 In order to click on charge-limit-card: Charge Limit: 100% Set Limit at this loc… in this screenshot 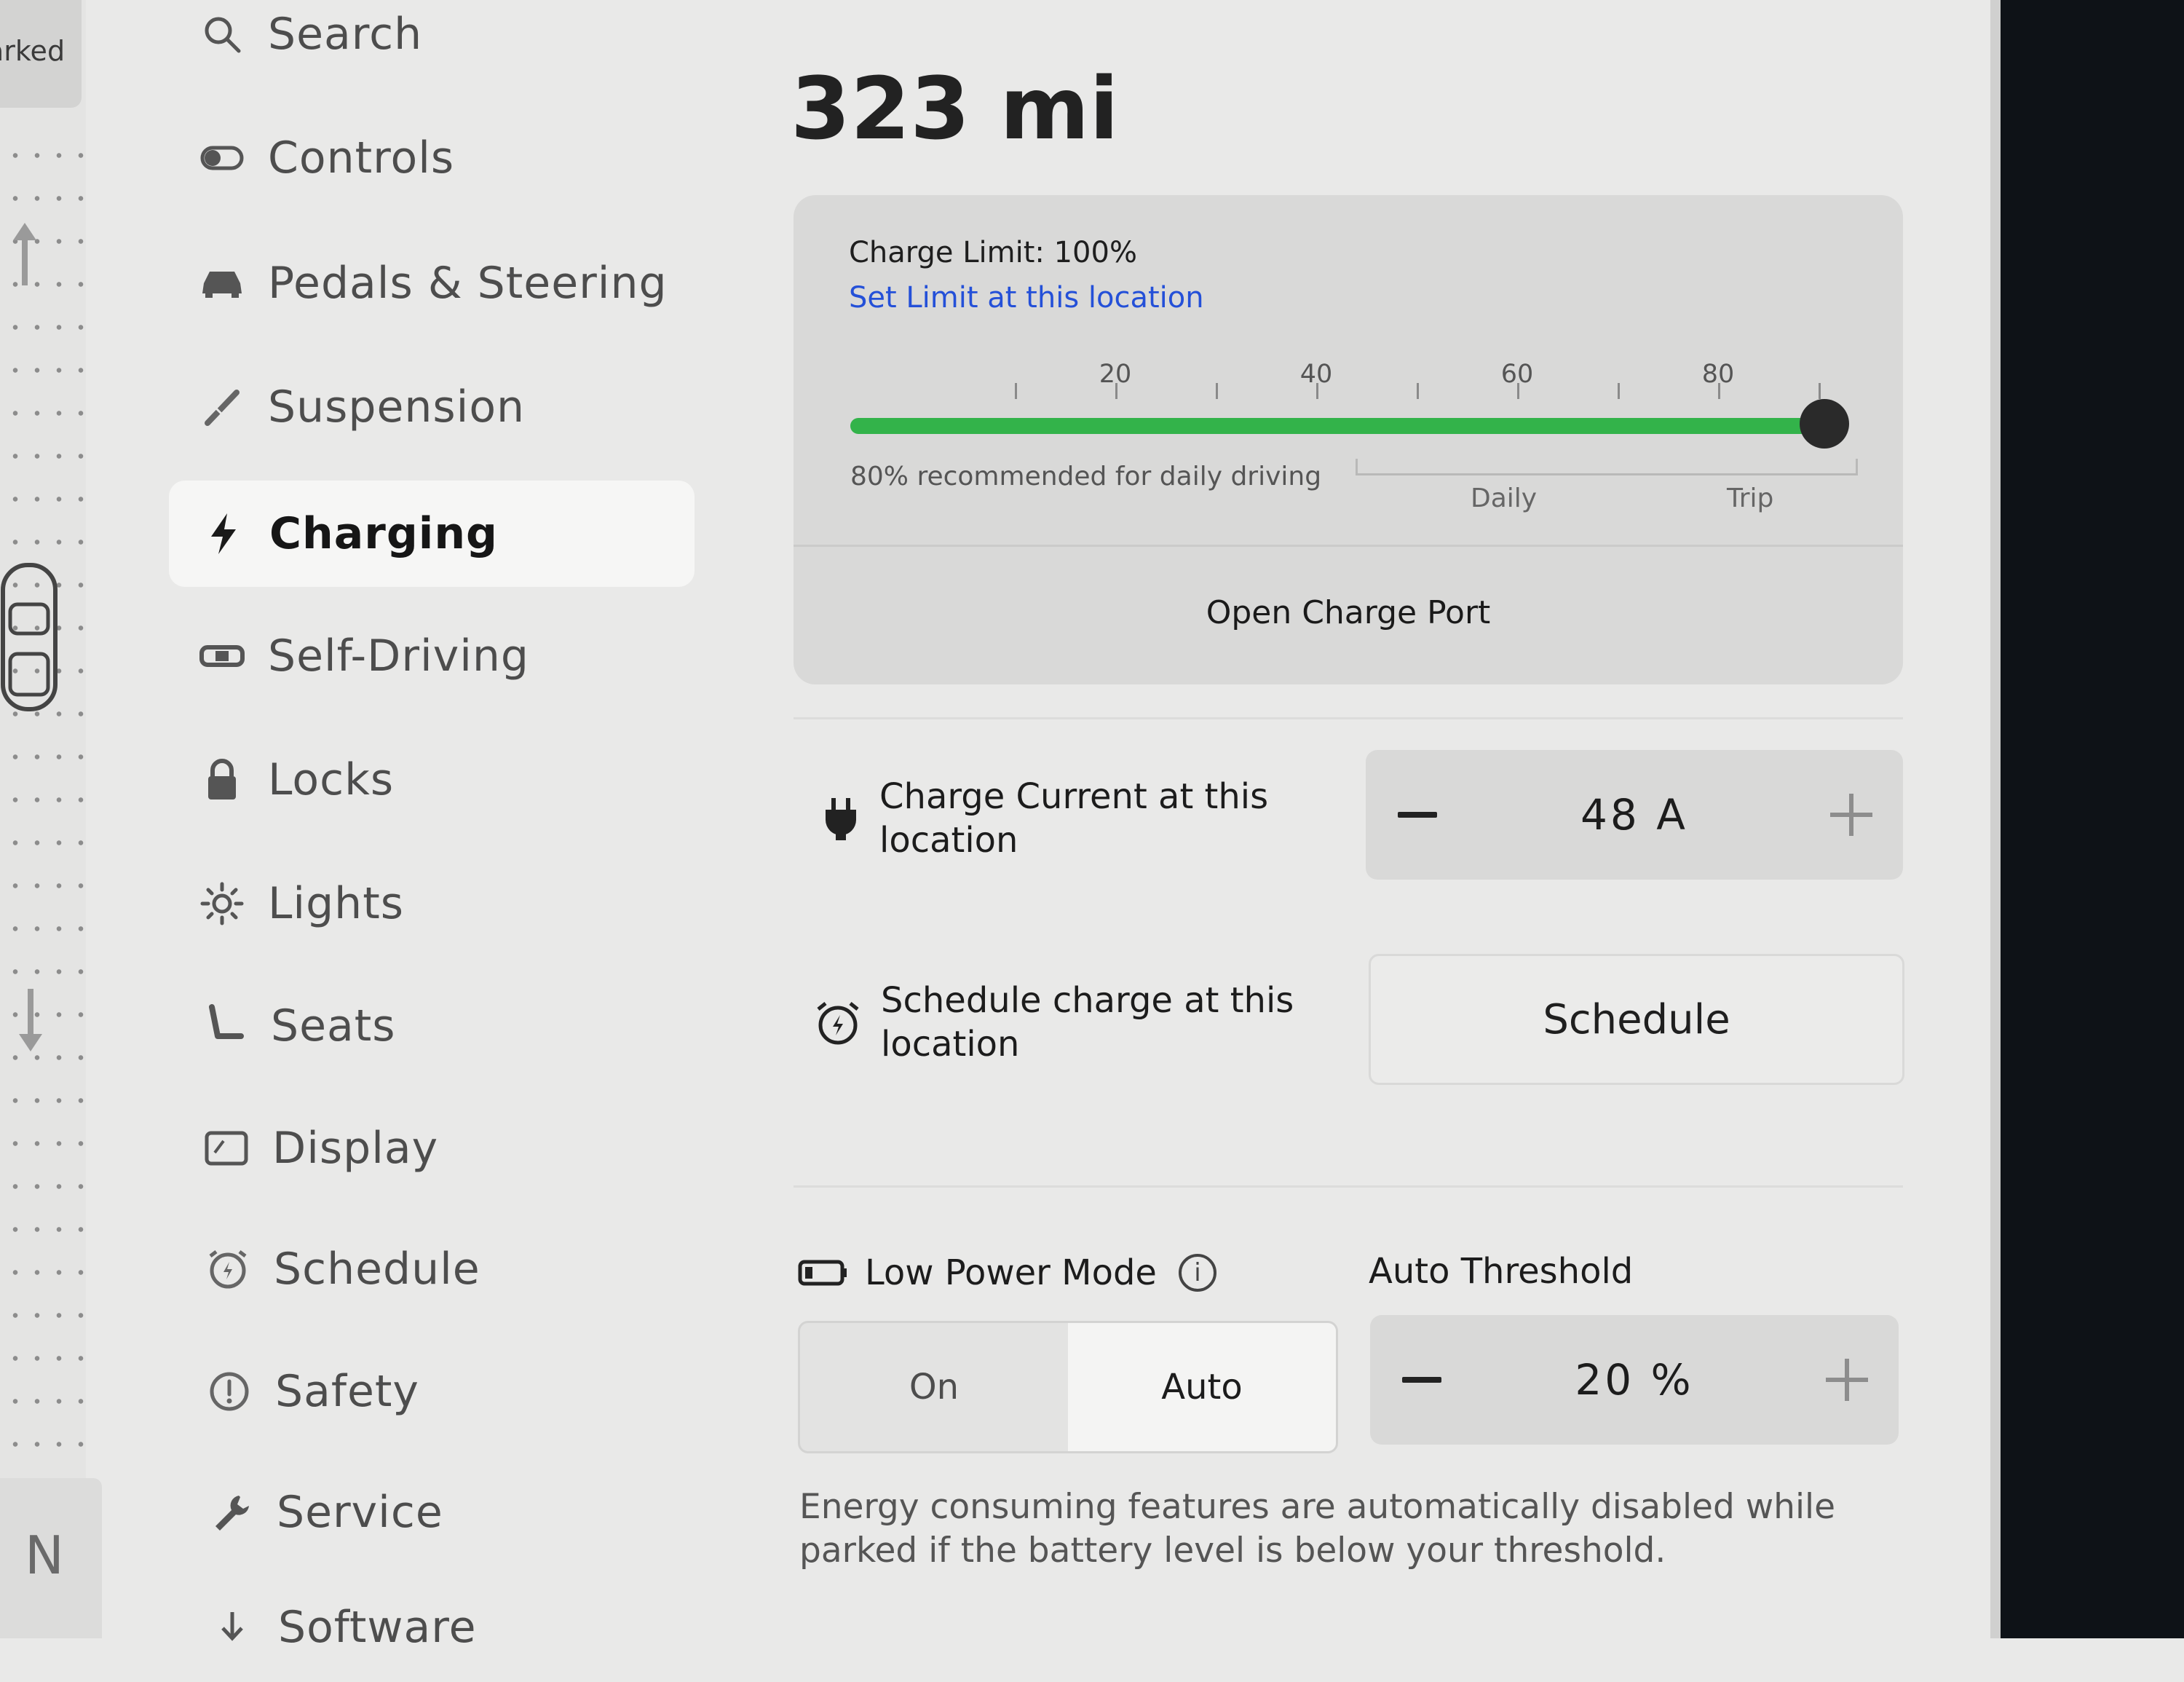, I will do `click(1348, 439)`.